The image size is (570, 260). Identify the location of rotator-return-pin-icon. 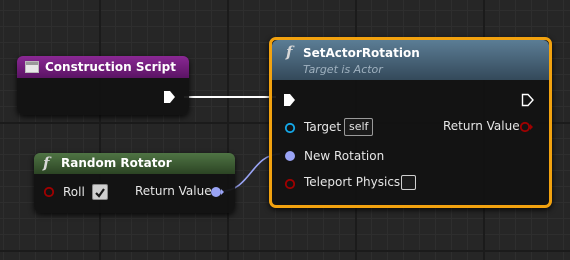
(217, 192).